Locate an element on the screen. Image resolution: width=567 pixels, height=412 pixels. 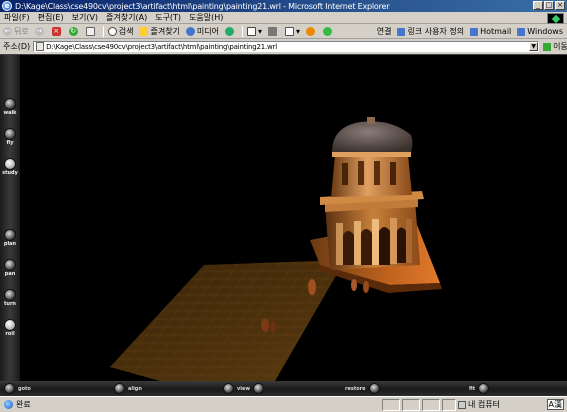
edit-page-icon is located at coordinates (290, 31).